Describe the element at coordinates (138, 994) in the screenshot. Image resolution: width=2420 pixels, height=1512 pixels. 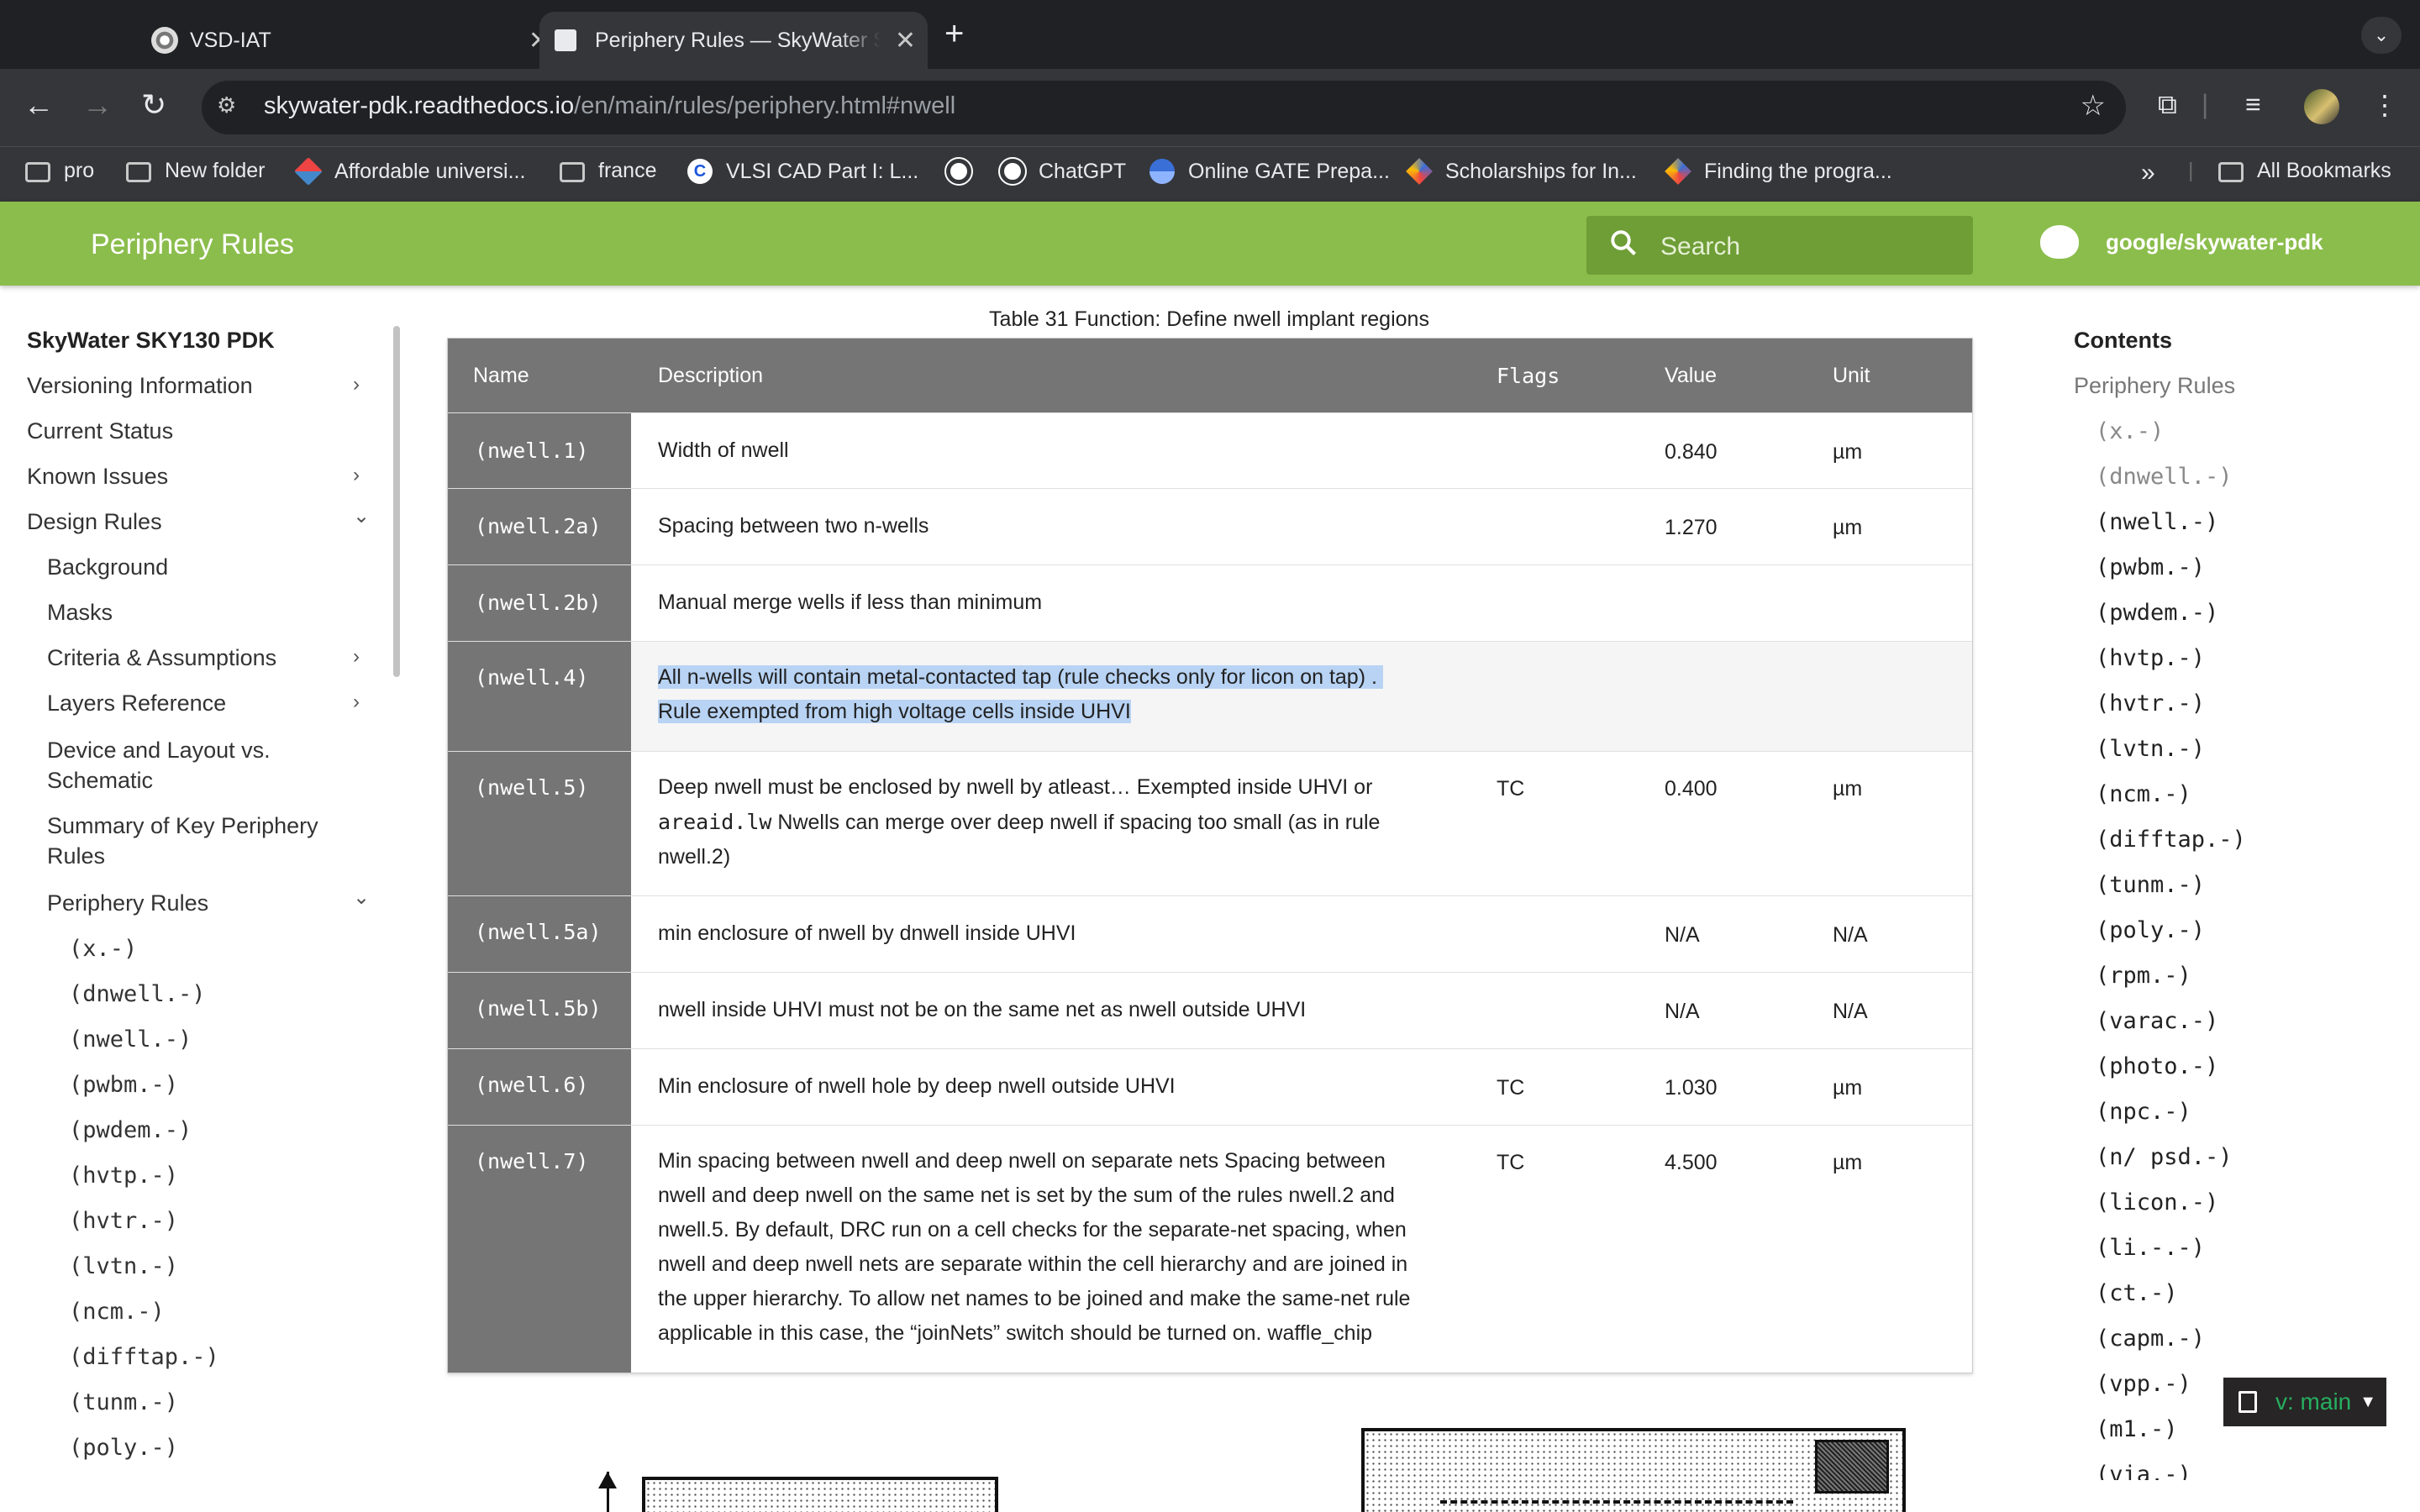
I see `sidebar-rule-link: (dnwell.-)` at that location.